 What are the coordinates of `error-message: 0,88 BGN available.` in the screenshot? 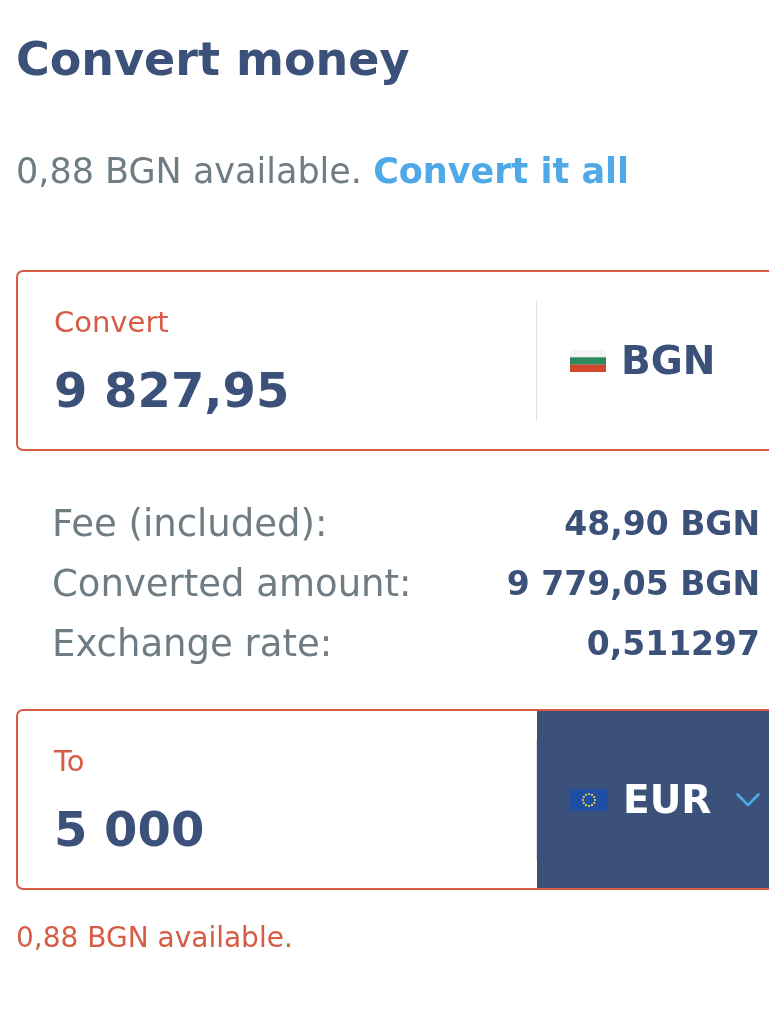 It's located at (155, 938).